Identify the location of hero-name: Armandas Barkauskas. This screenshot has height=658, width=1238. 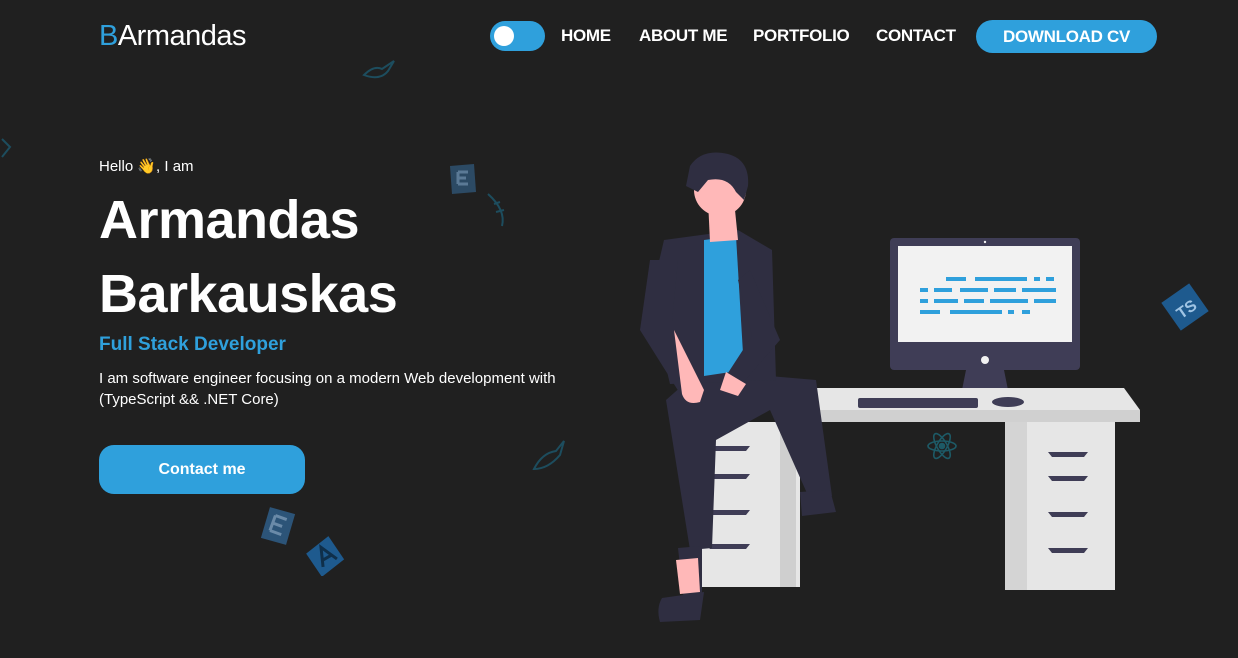
(248, 257).